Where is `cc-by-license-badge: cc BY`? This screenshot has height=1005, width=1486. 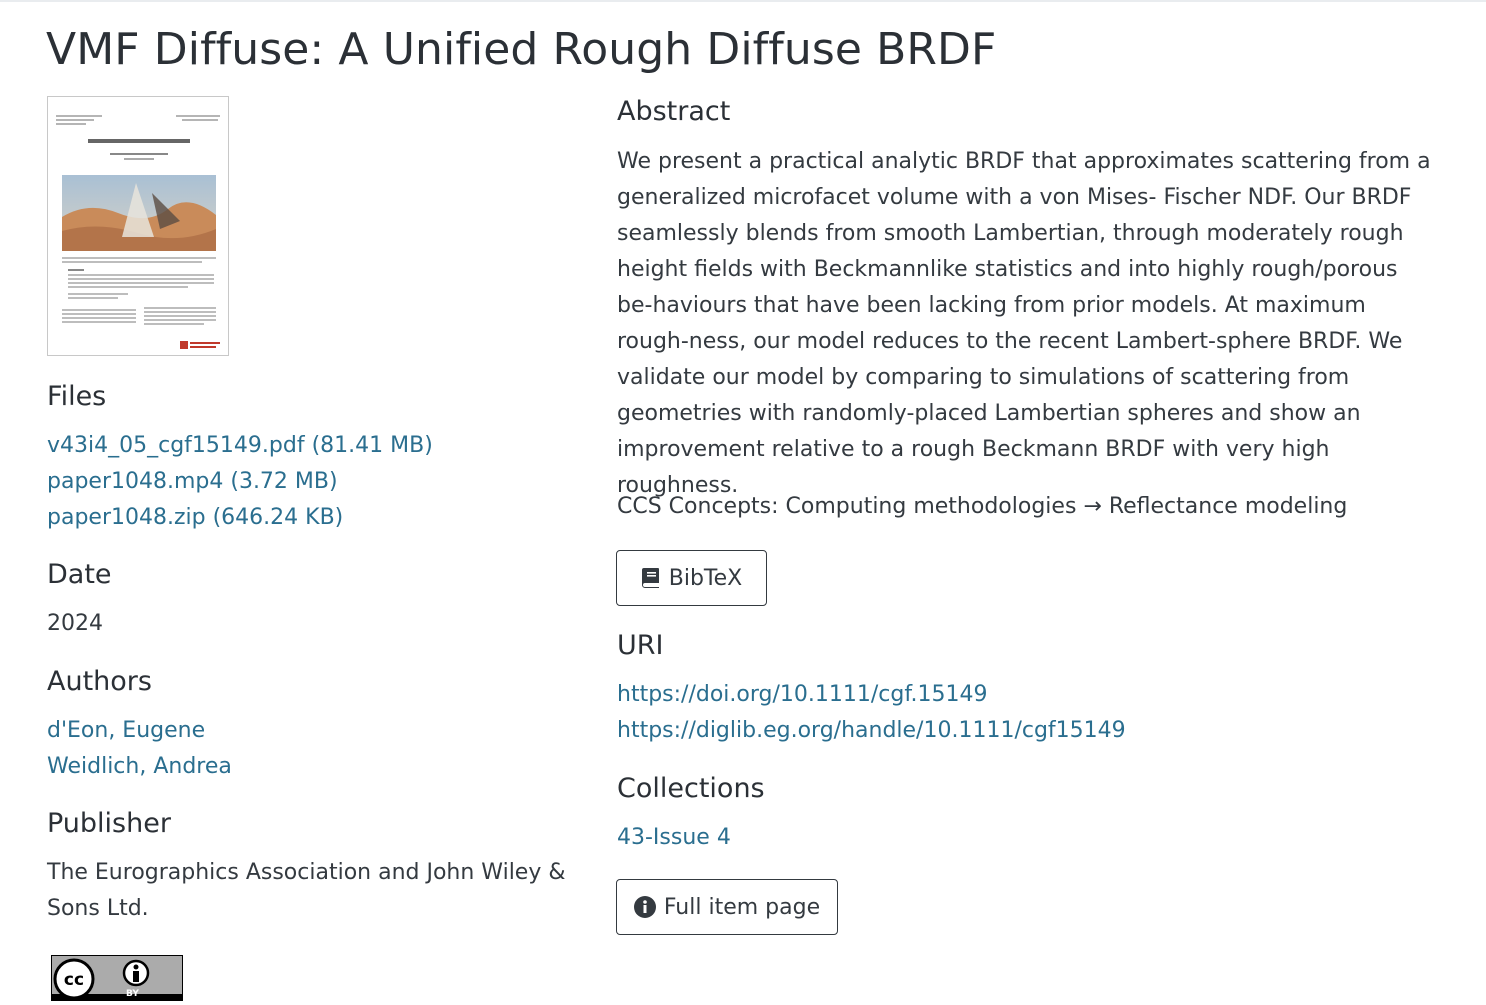
cc-by-license-badge: cc BY is located at coordinates (117, 978).